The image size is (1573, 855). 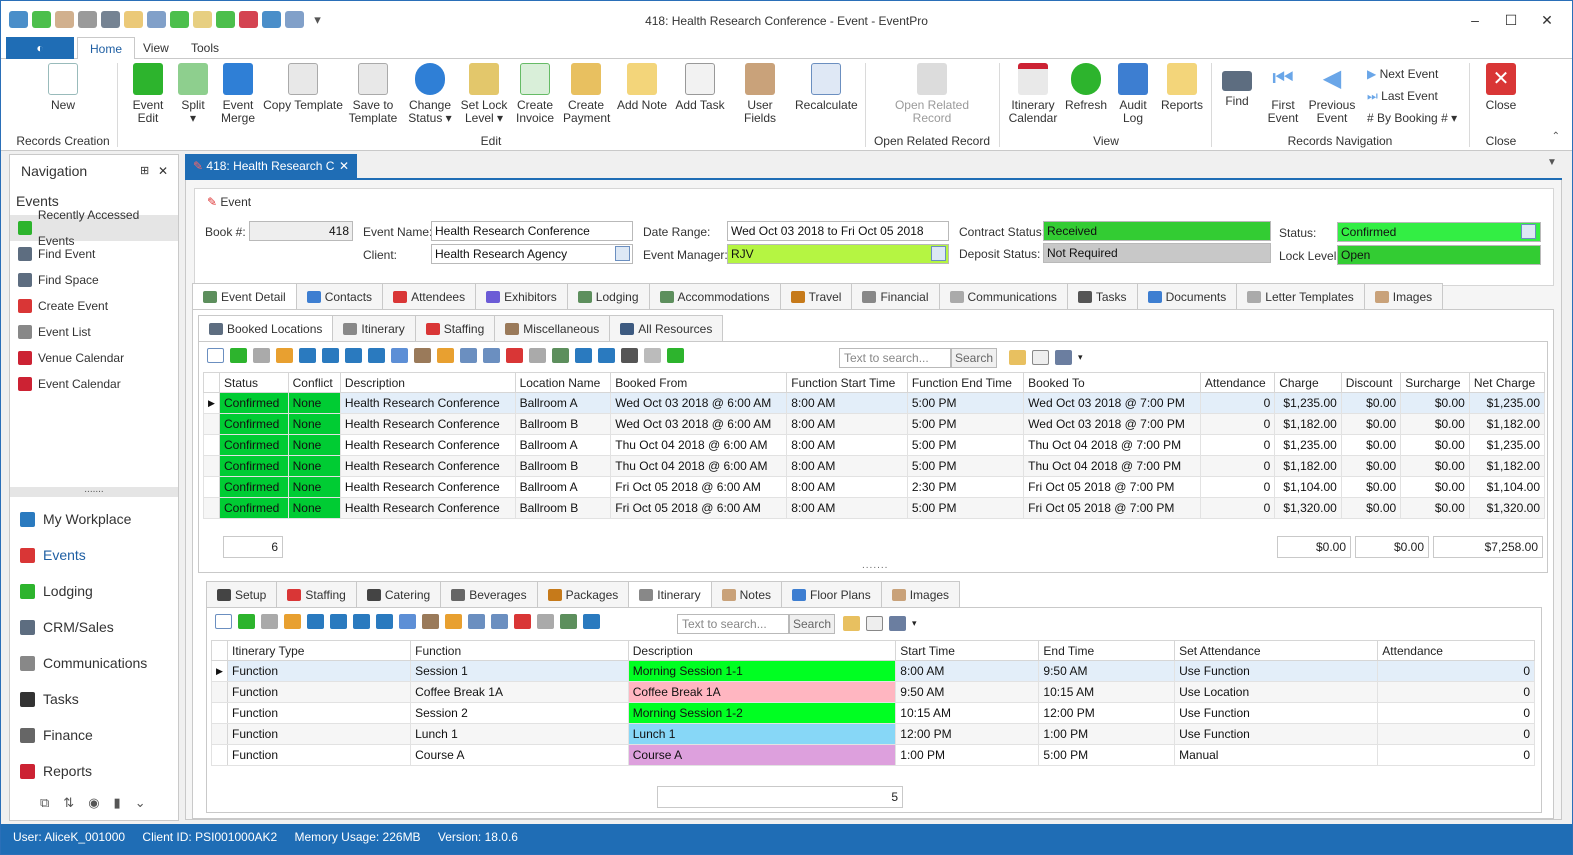 I want to click on cell-booked-from: Wed Oct 03 2018 @ 6:00 AM, so click(x=699, y=403).